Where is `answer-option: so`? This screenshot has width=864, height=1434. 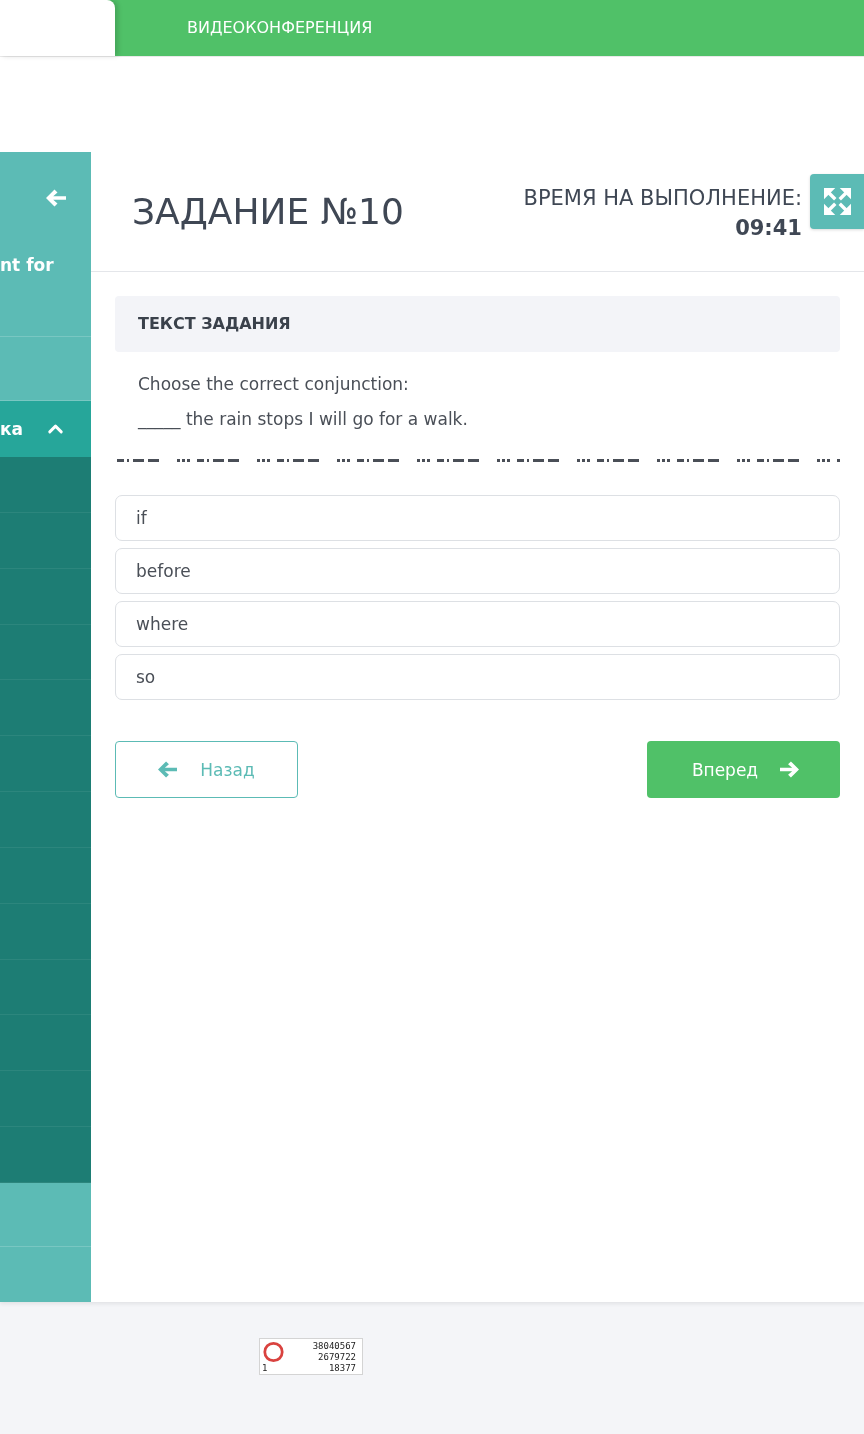 answer-option: so is located at coordinates (477, 677).